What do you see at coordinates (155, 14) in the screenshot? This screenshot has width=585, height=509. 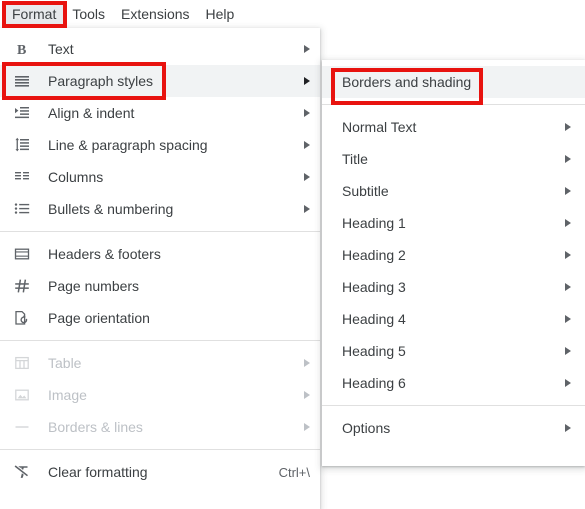 I see `menubar-item-extensions: Extensions` at bounding box center [155, 14].